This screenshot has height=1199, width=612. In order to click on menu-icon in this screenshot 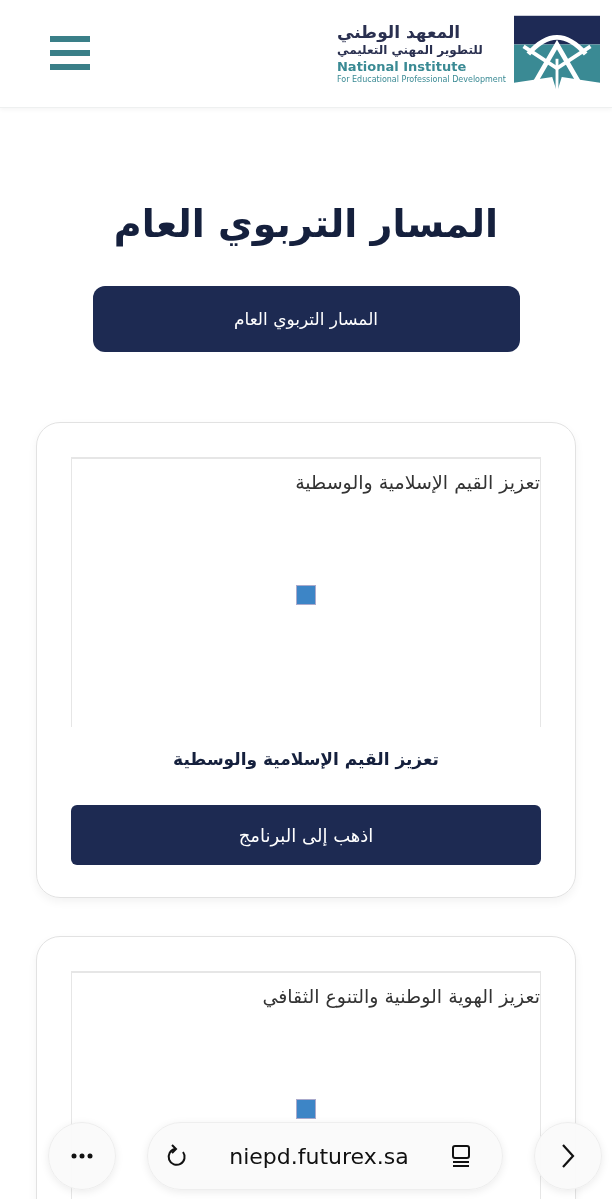, I will do `click(70, 53)`.